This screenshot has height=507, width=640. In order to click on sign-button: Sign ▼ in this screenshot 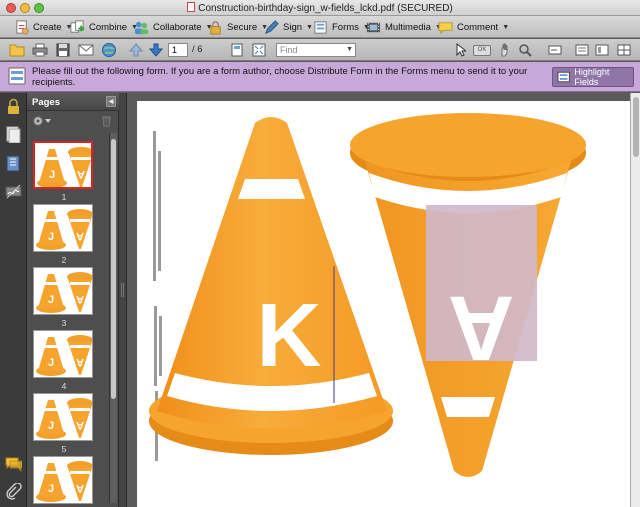, I will do `click(288, 27)`.